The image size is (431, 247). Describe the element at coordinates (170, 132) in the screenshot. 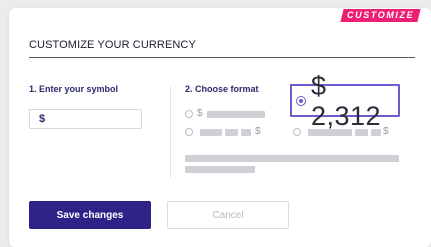

I see `vertical-divider` at that location.